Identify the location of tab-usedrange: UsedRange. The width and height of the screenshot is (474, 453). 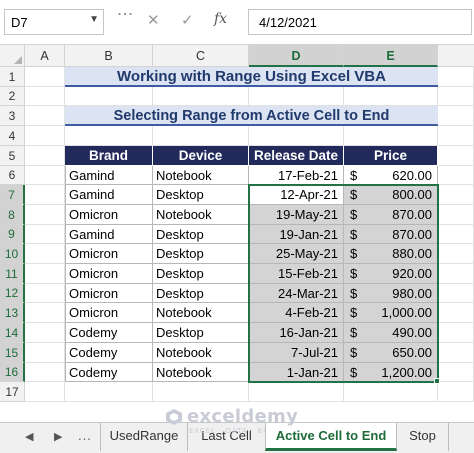
(144, 437).